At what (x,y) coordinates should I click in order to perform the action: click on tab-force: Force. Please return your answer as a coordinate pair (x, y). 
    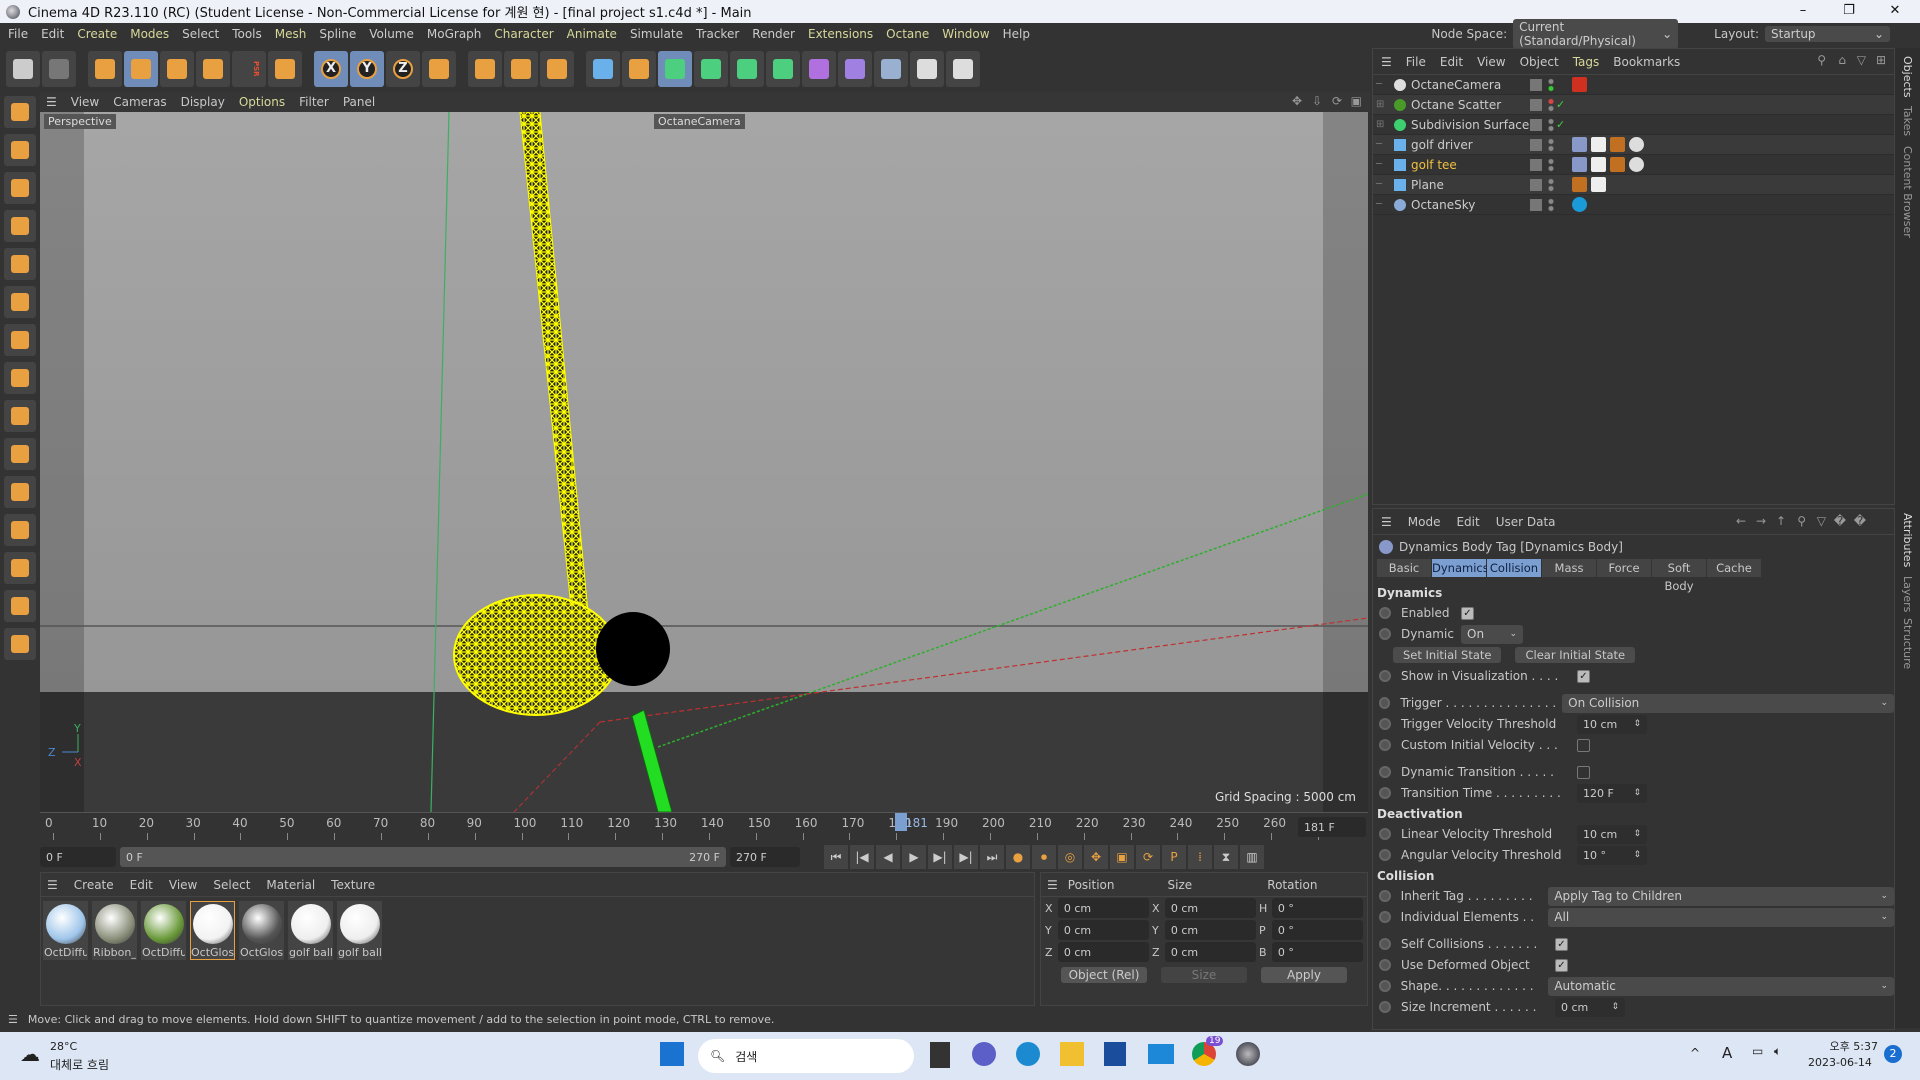
    Looking at the image, I should click on (1624, 568).